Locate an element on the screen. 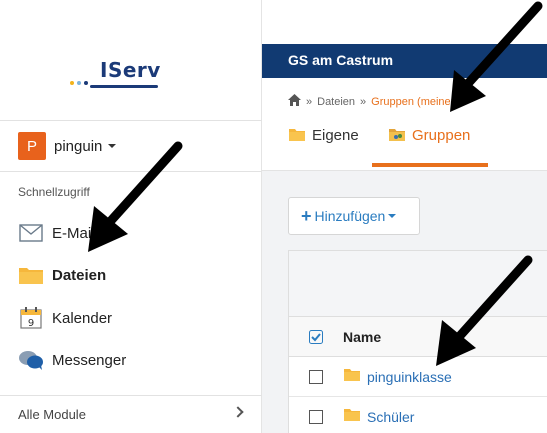  school-name: GS am Castrum is located at coordinates (341, 60).